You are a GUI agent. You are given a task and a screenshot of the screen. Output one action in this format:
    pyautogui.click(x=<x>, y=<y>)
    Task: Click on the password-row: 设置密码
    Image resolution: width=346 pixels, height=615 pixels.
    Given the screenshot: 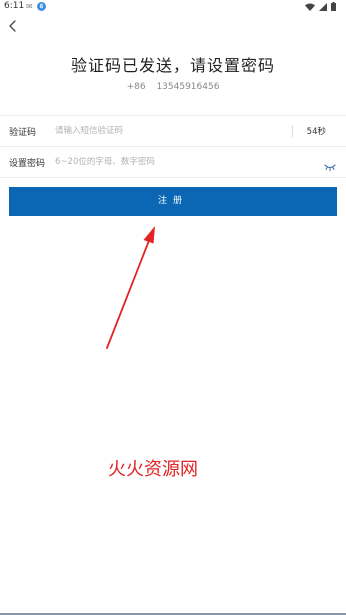 What is the action you would take?
    pyautogui.click(x=173, y=162)
    